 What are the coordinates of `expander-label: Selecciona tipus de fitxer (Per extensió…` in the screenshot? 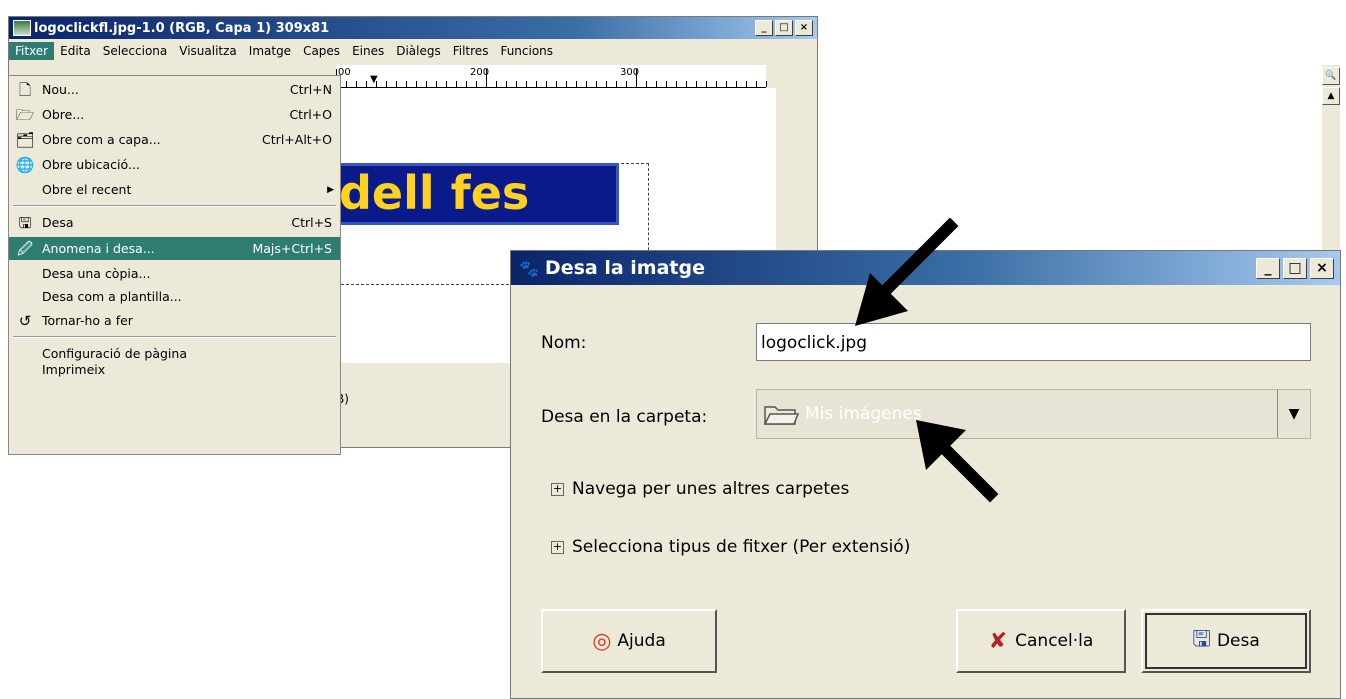 It's located at (741, 547).